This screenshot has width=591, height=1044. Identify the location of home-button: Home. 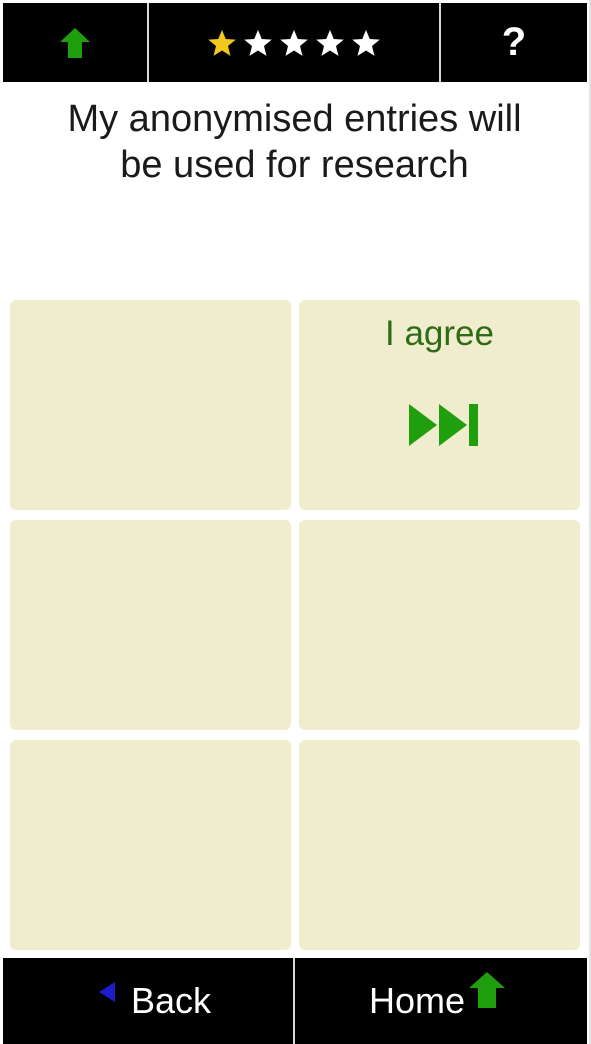
(441, 1001).